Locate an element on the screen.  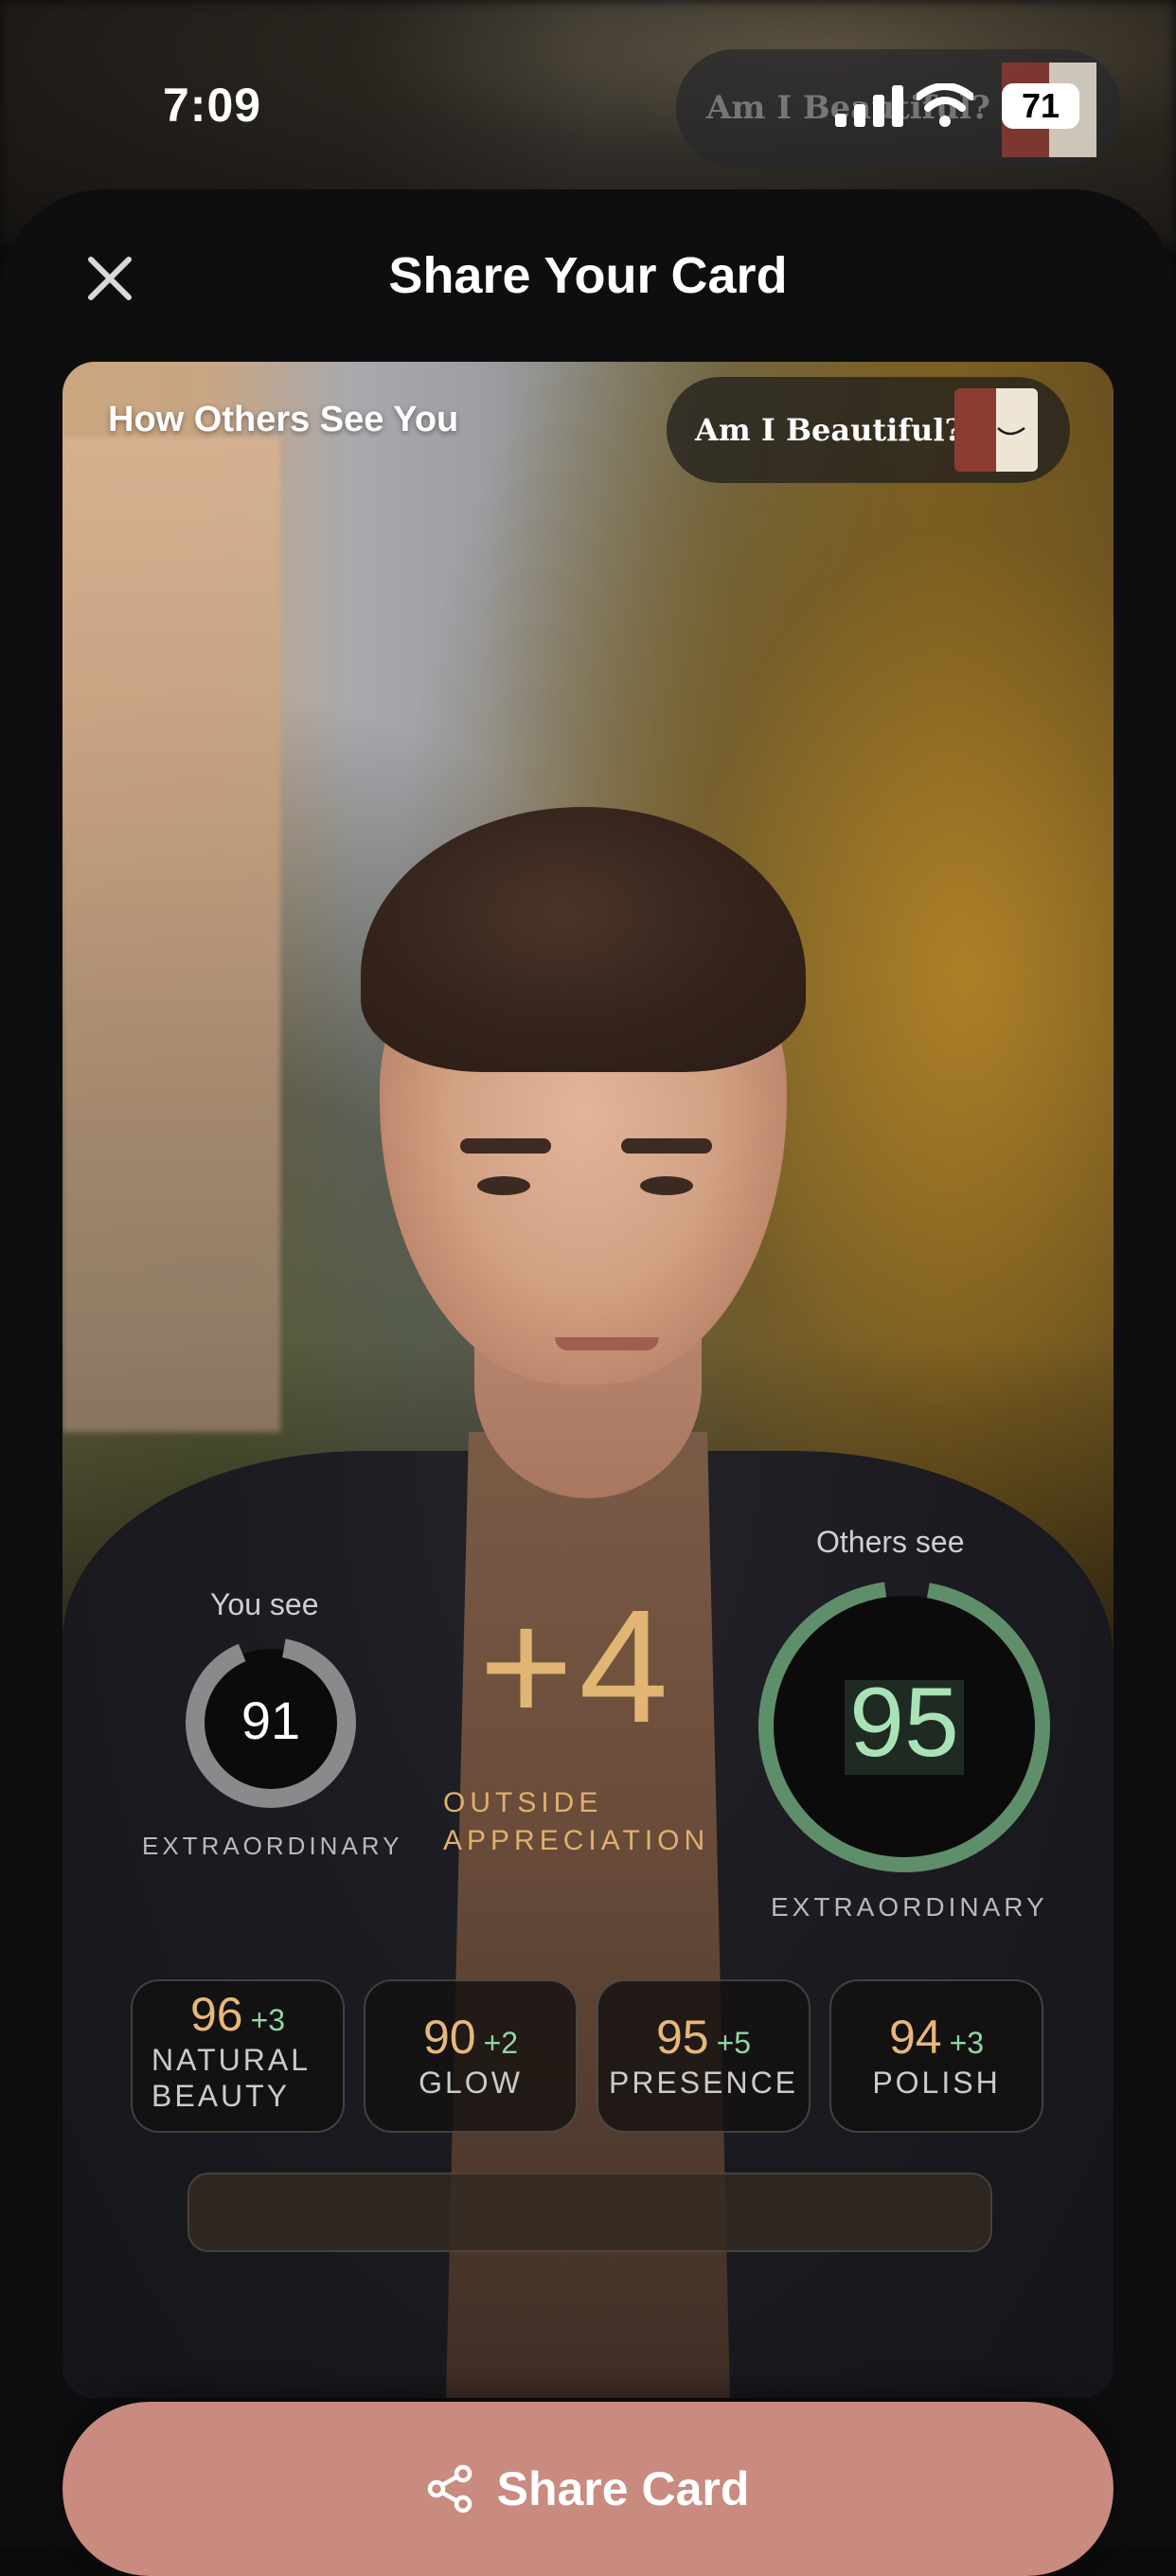
obscured-summary-strip is located at coordinates (589, 2212).